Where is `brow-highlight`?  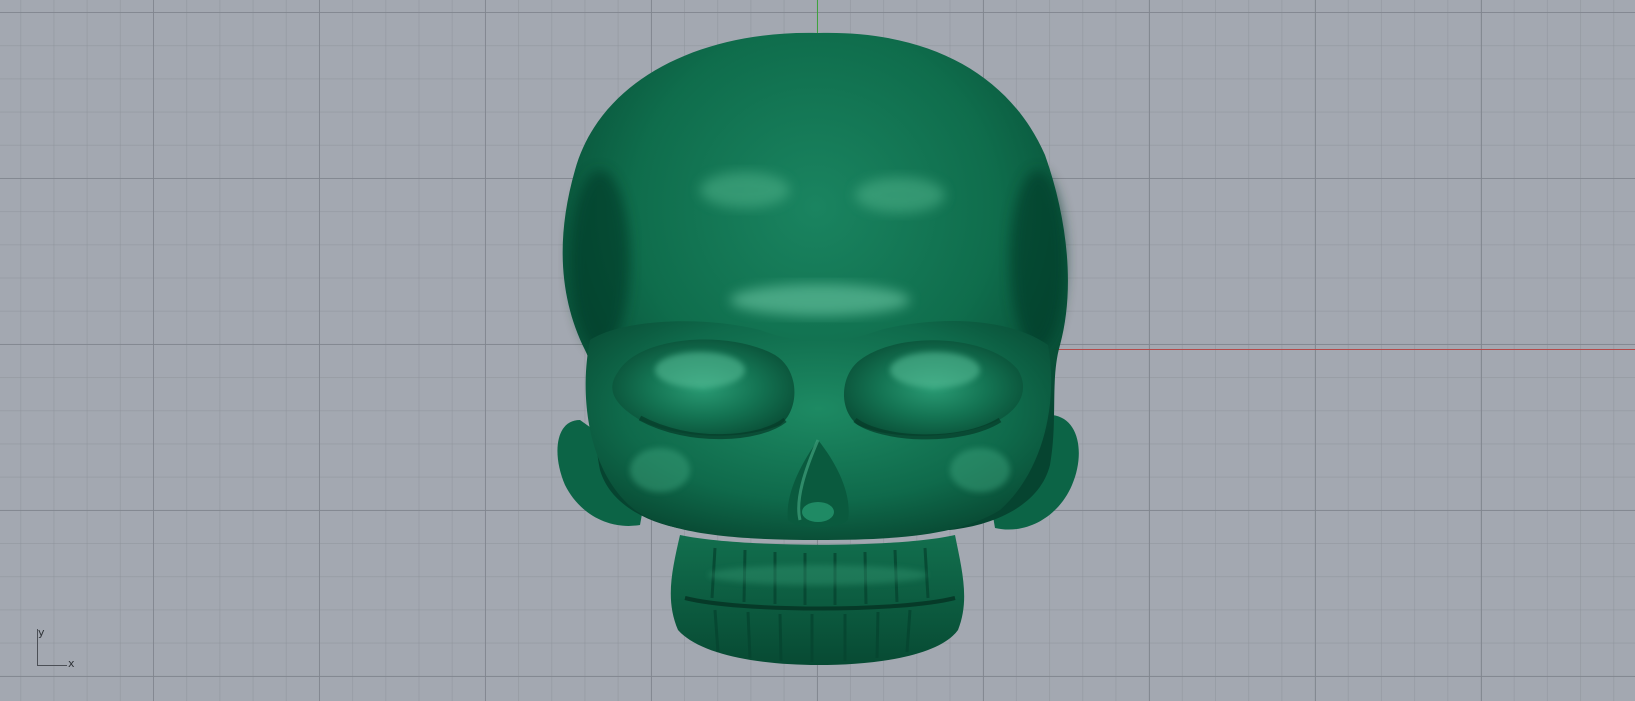
brow-highlight is located at coordinates (820, 300).